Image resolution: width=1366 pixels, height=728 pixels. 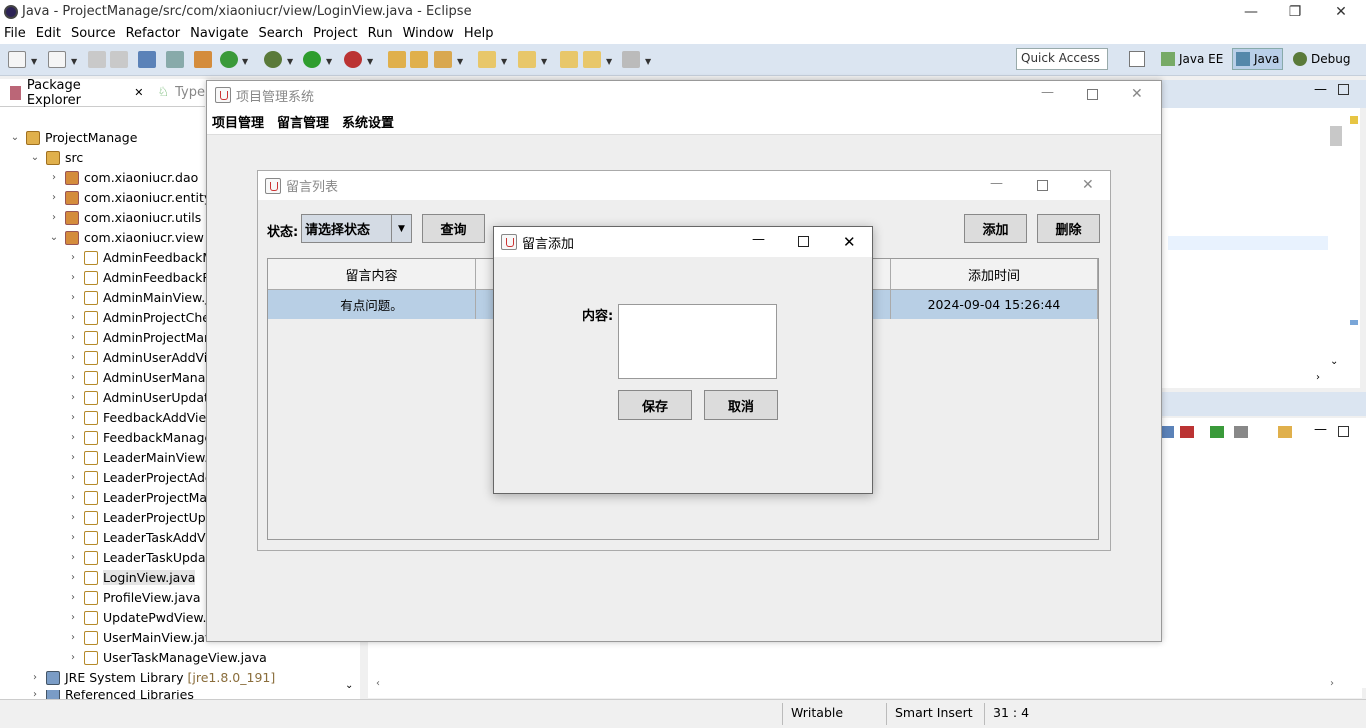 What do you see at coordinates (203, 59) in the screenshot?
I see `new-java-package-icon` at bounding box center [203, 59].